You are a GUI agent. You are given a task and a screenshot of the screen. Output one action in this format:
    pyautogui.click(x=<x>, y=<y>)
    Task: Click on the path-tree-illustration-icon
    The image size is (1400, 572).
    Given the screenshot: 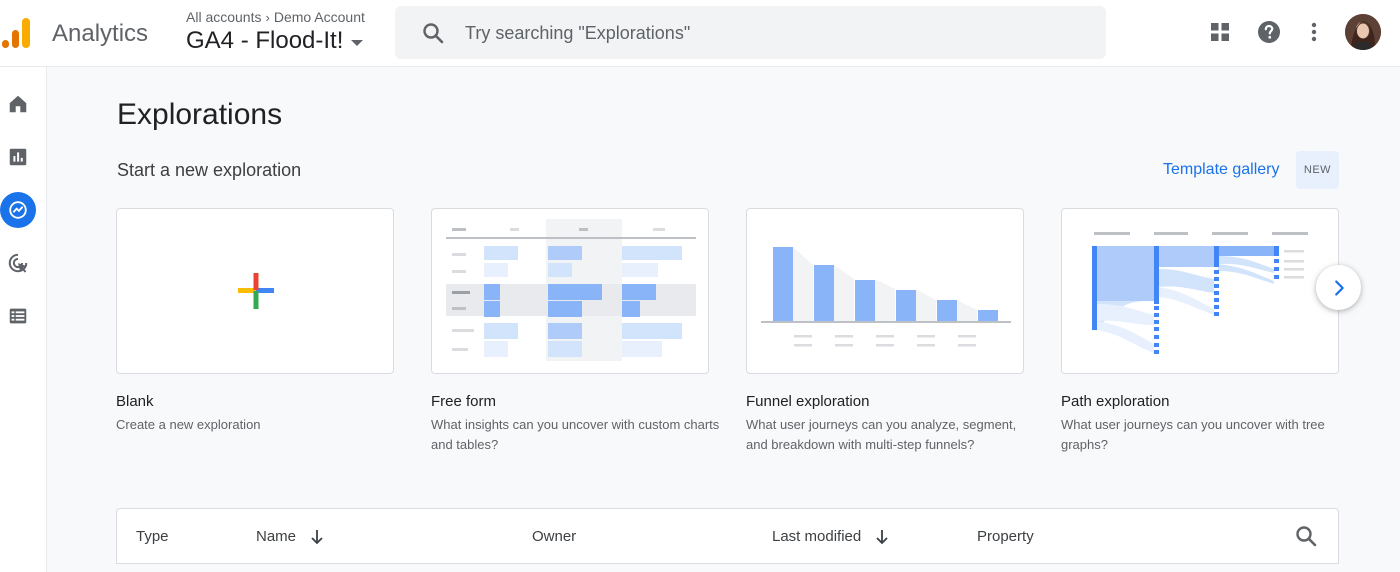 What is the action you would take?
    pyautogui.click(x=1200, y=293)
    